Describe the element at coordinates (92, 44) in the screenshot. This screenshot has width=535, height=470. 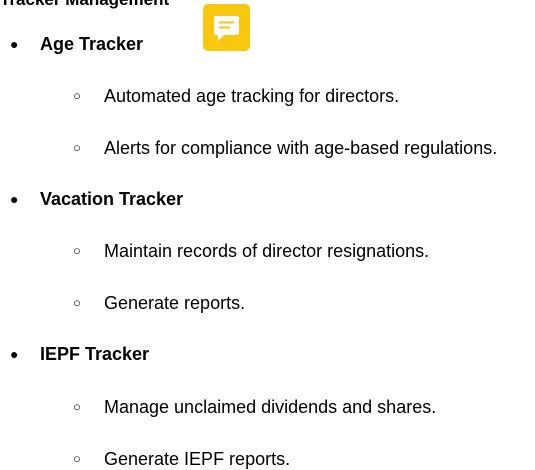
I see `section-title: Age Tracker` at that location.